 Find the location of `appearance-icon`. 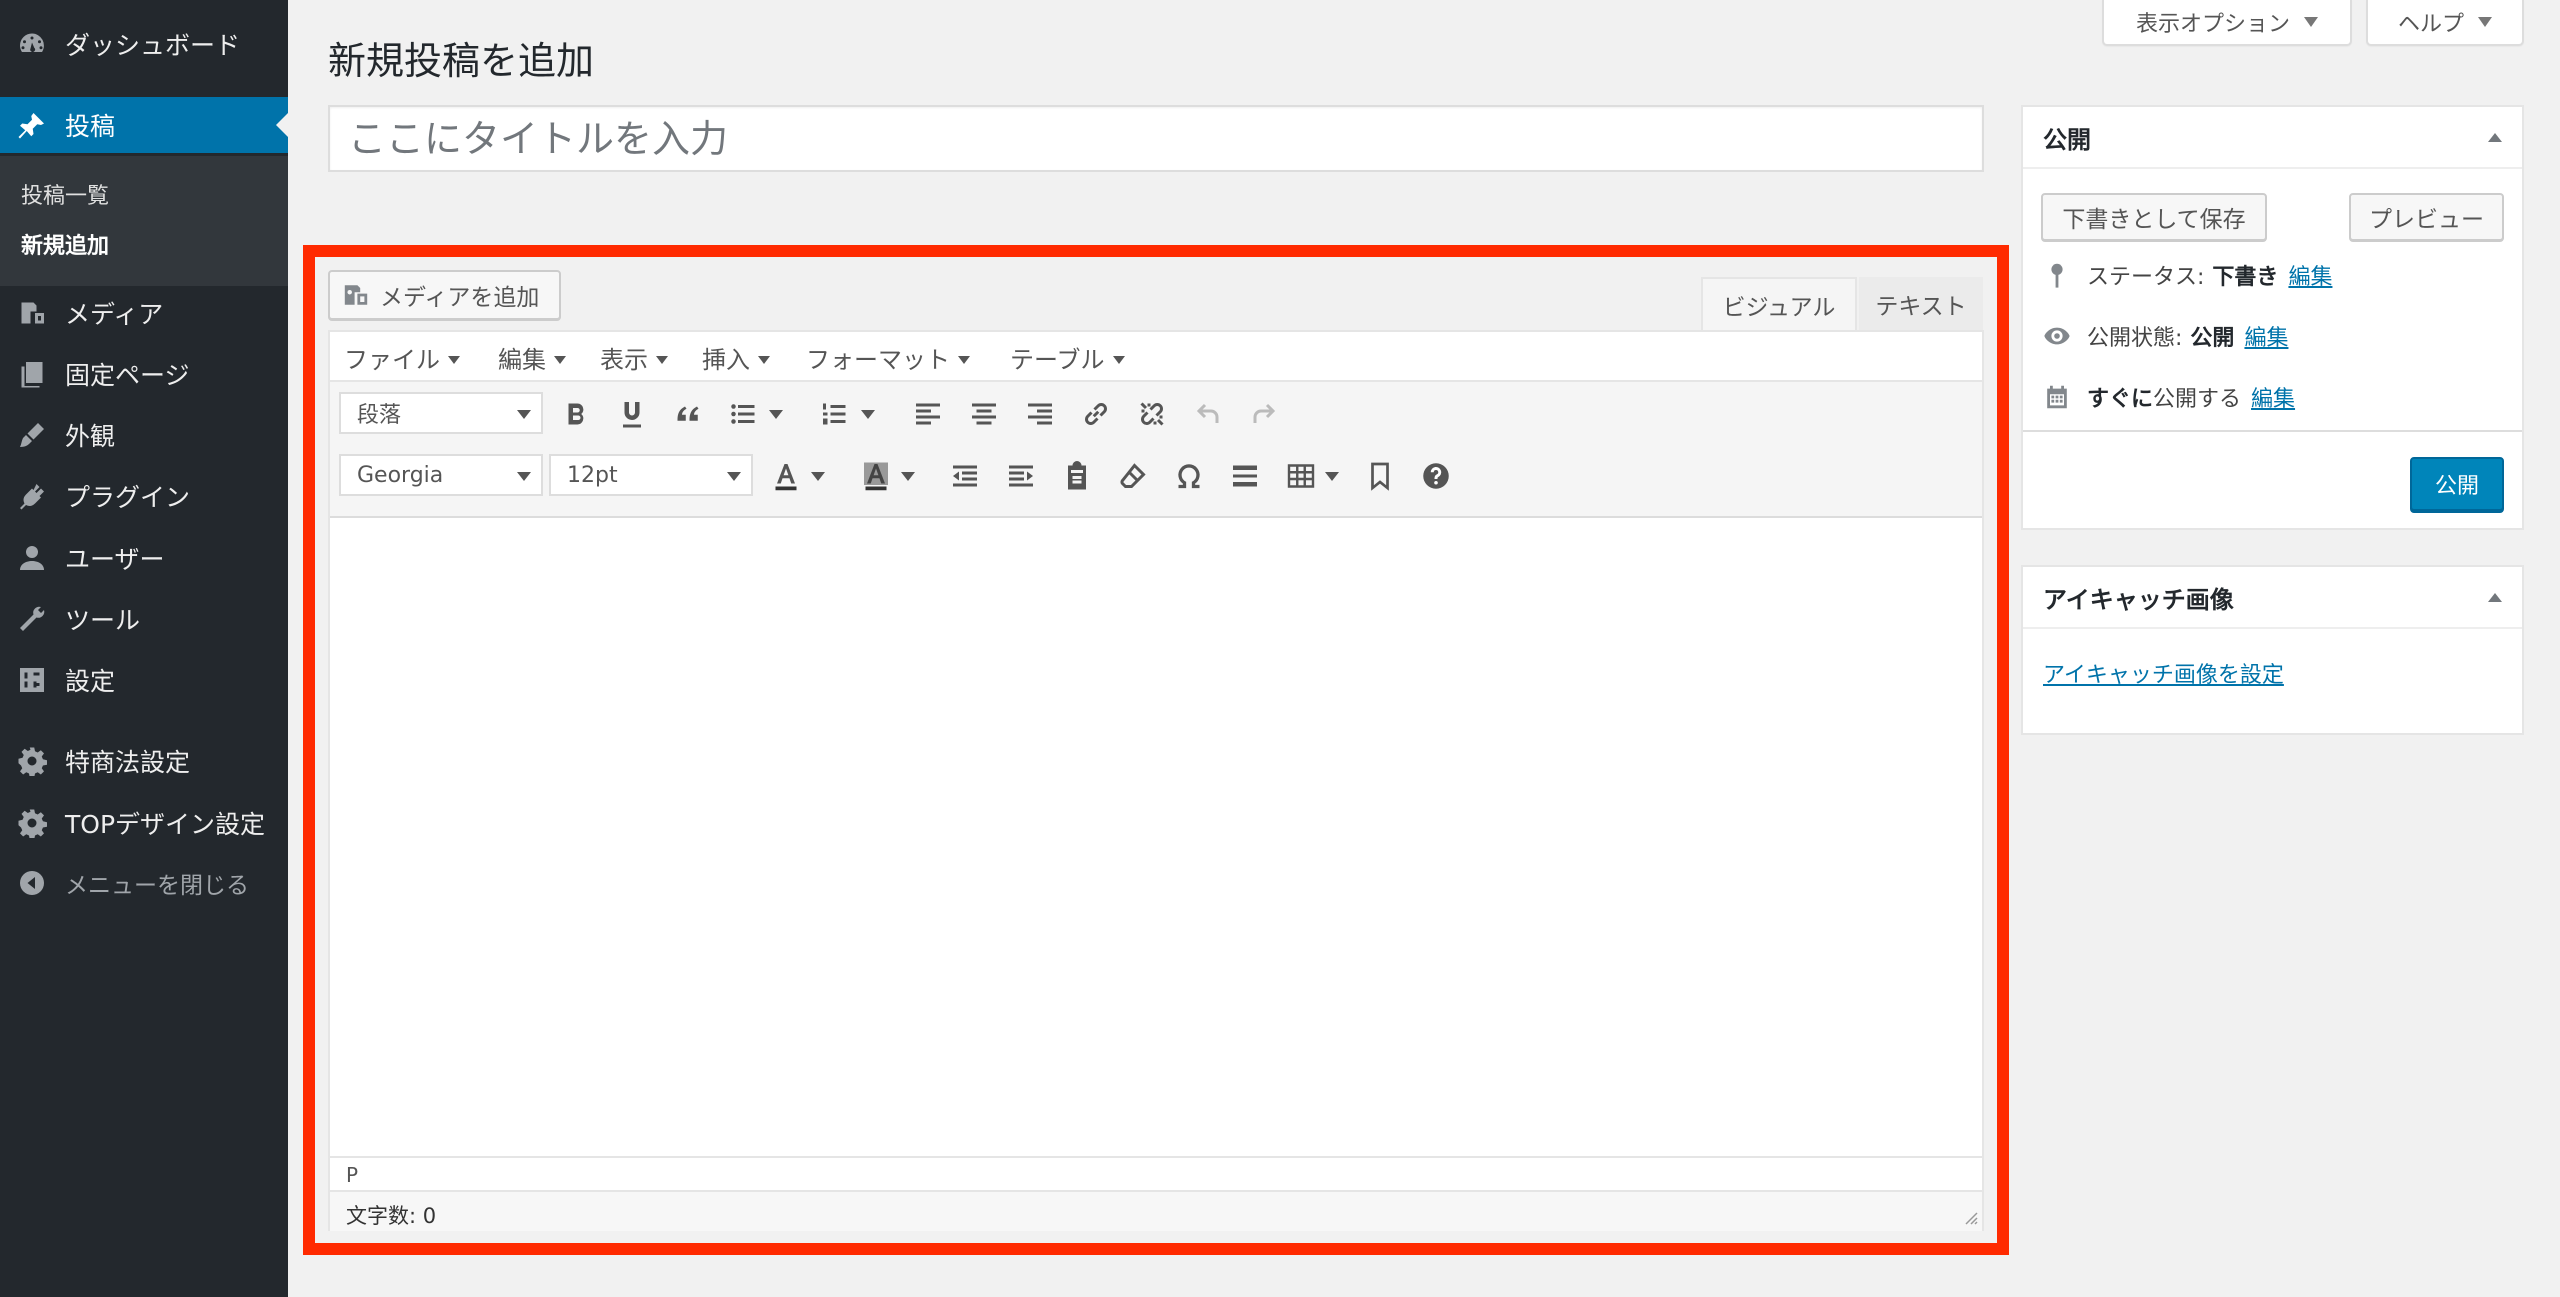

appearance-icon is located at coordinates (32, 435).